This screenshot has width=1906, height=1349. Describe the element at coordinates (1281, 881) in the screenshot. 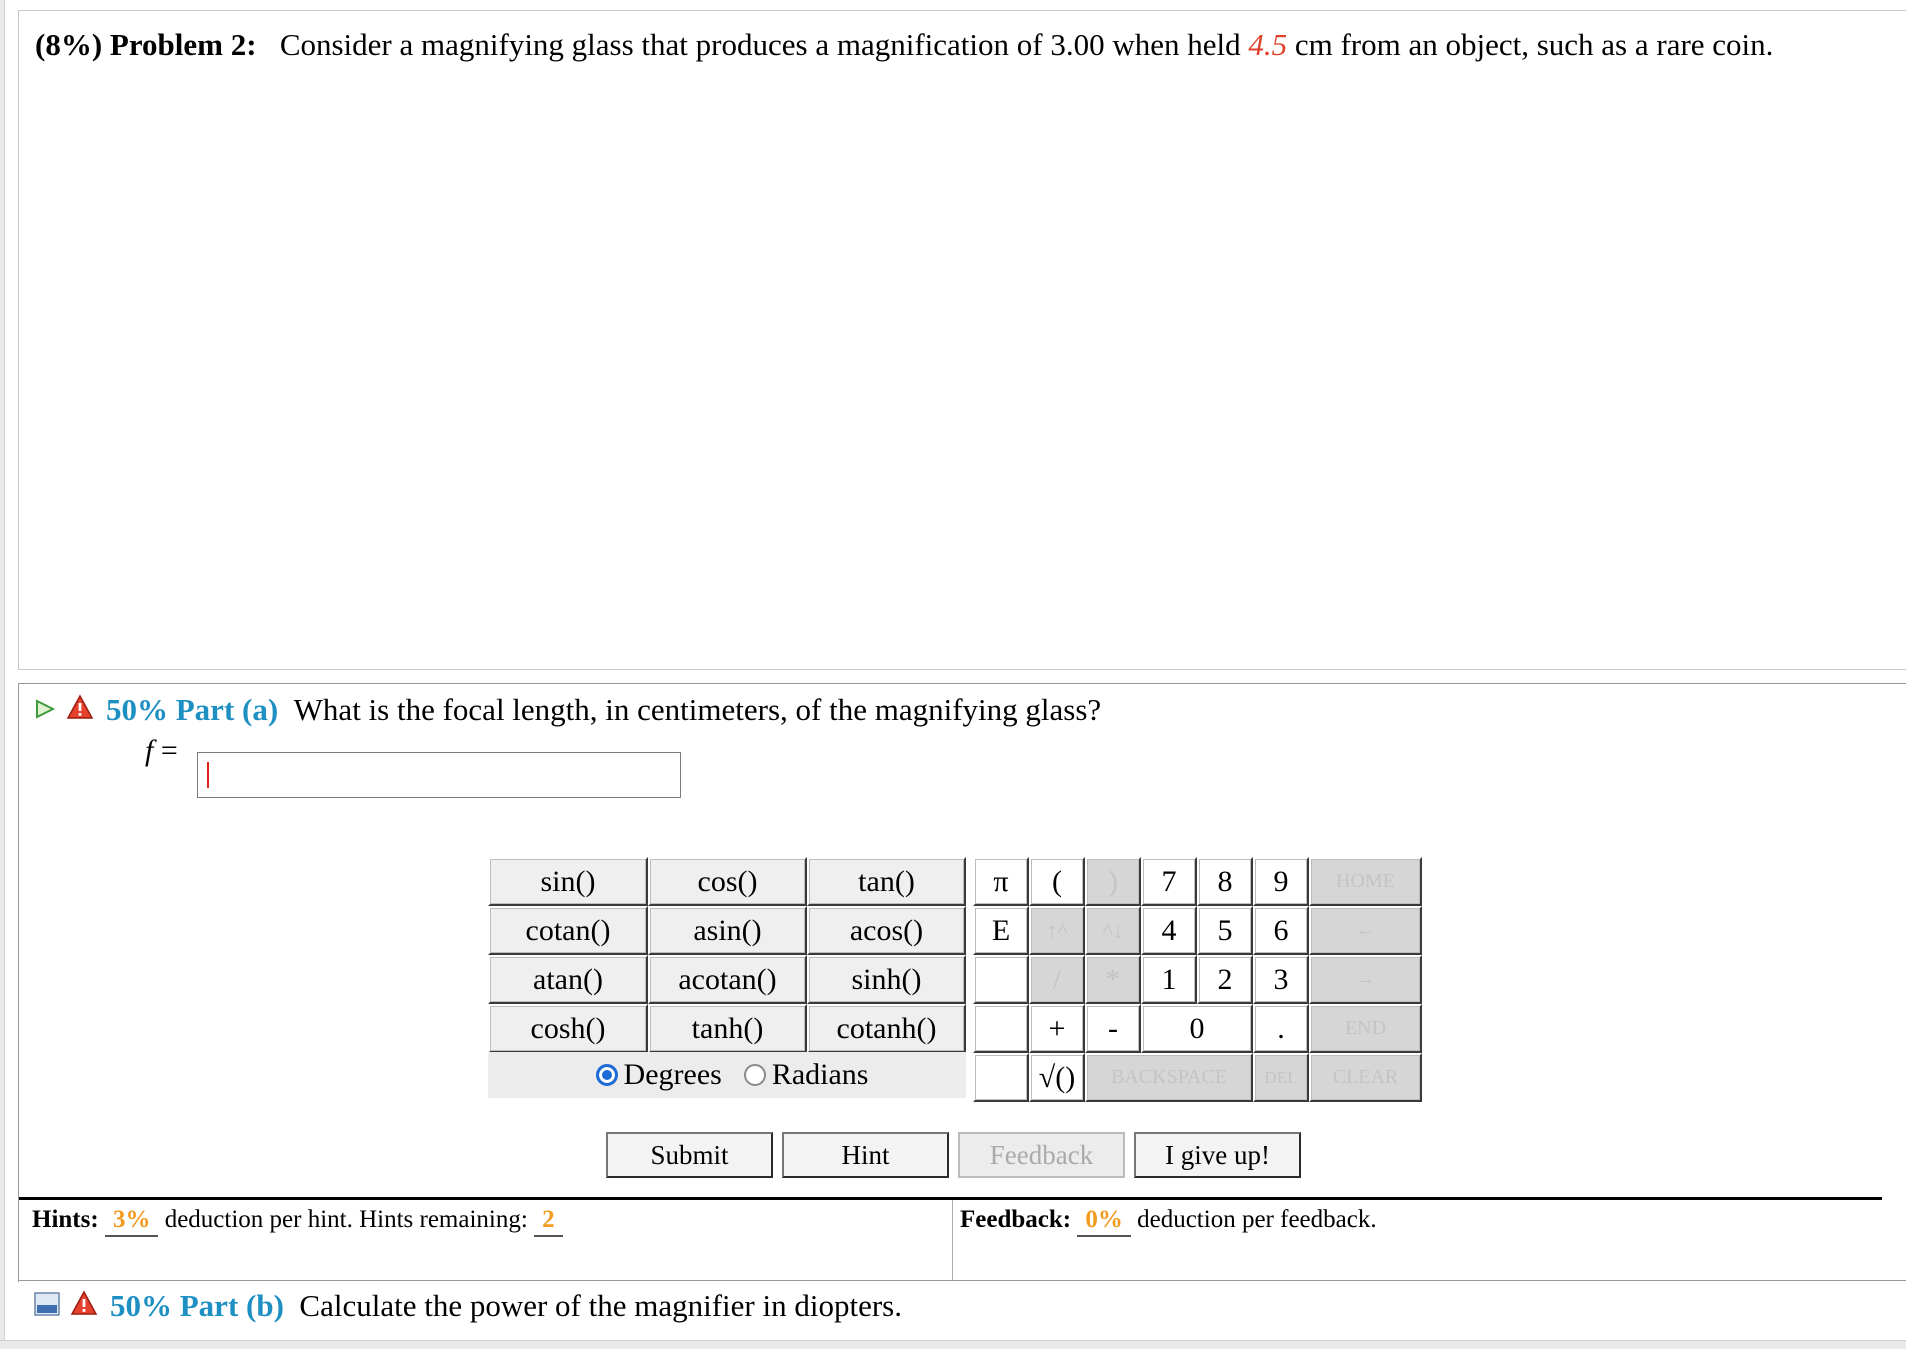

I see `key-9: 9` at that location.